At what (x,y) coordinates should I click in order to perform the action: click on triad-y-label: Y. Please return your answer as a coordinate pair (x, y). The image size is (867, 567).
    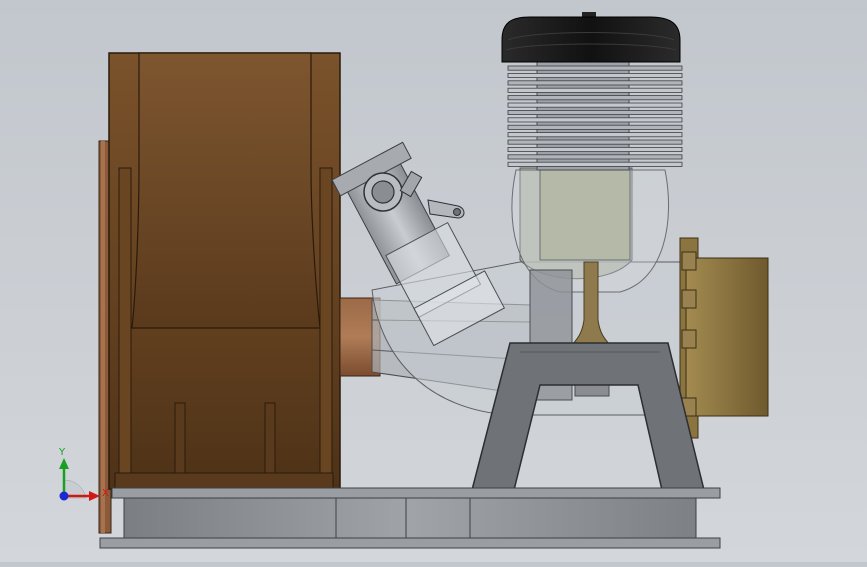
    Looking at the image, I should click on (62, 452).